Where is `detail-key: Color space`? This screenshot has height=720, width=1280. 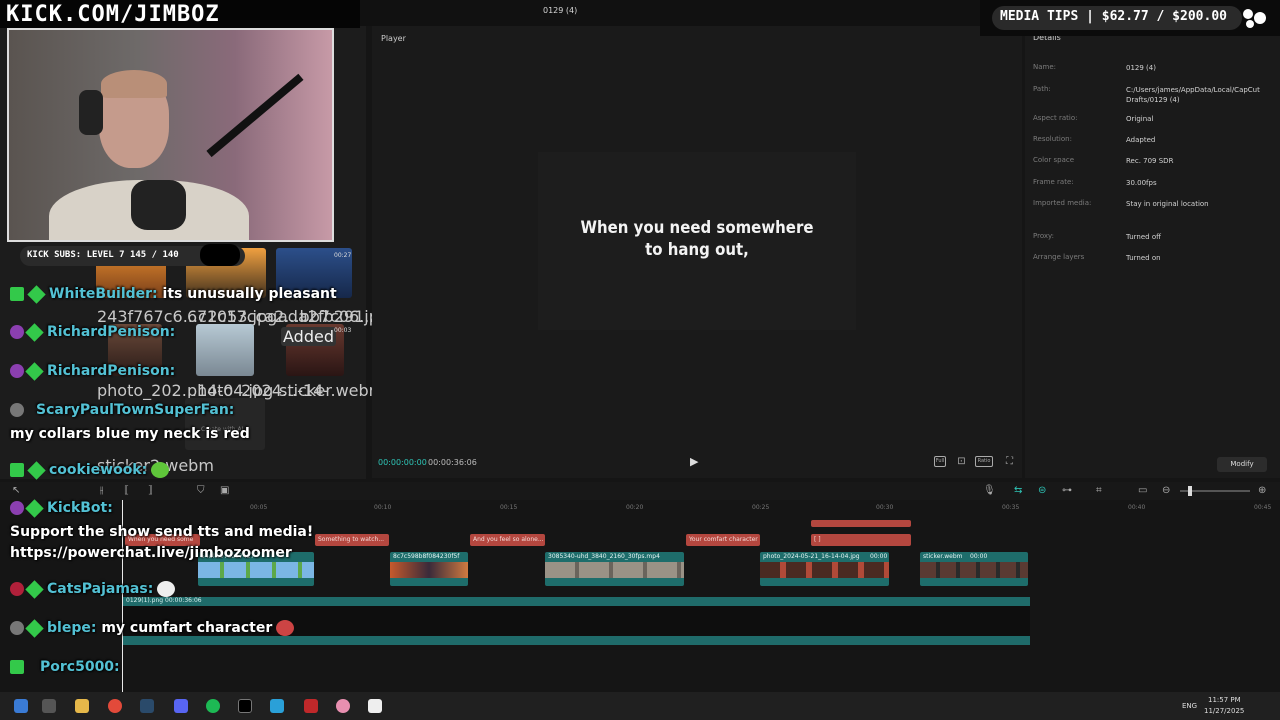
detail-key: Color space is located at coordinates (1054, 160).